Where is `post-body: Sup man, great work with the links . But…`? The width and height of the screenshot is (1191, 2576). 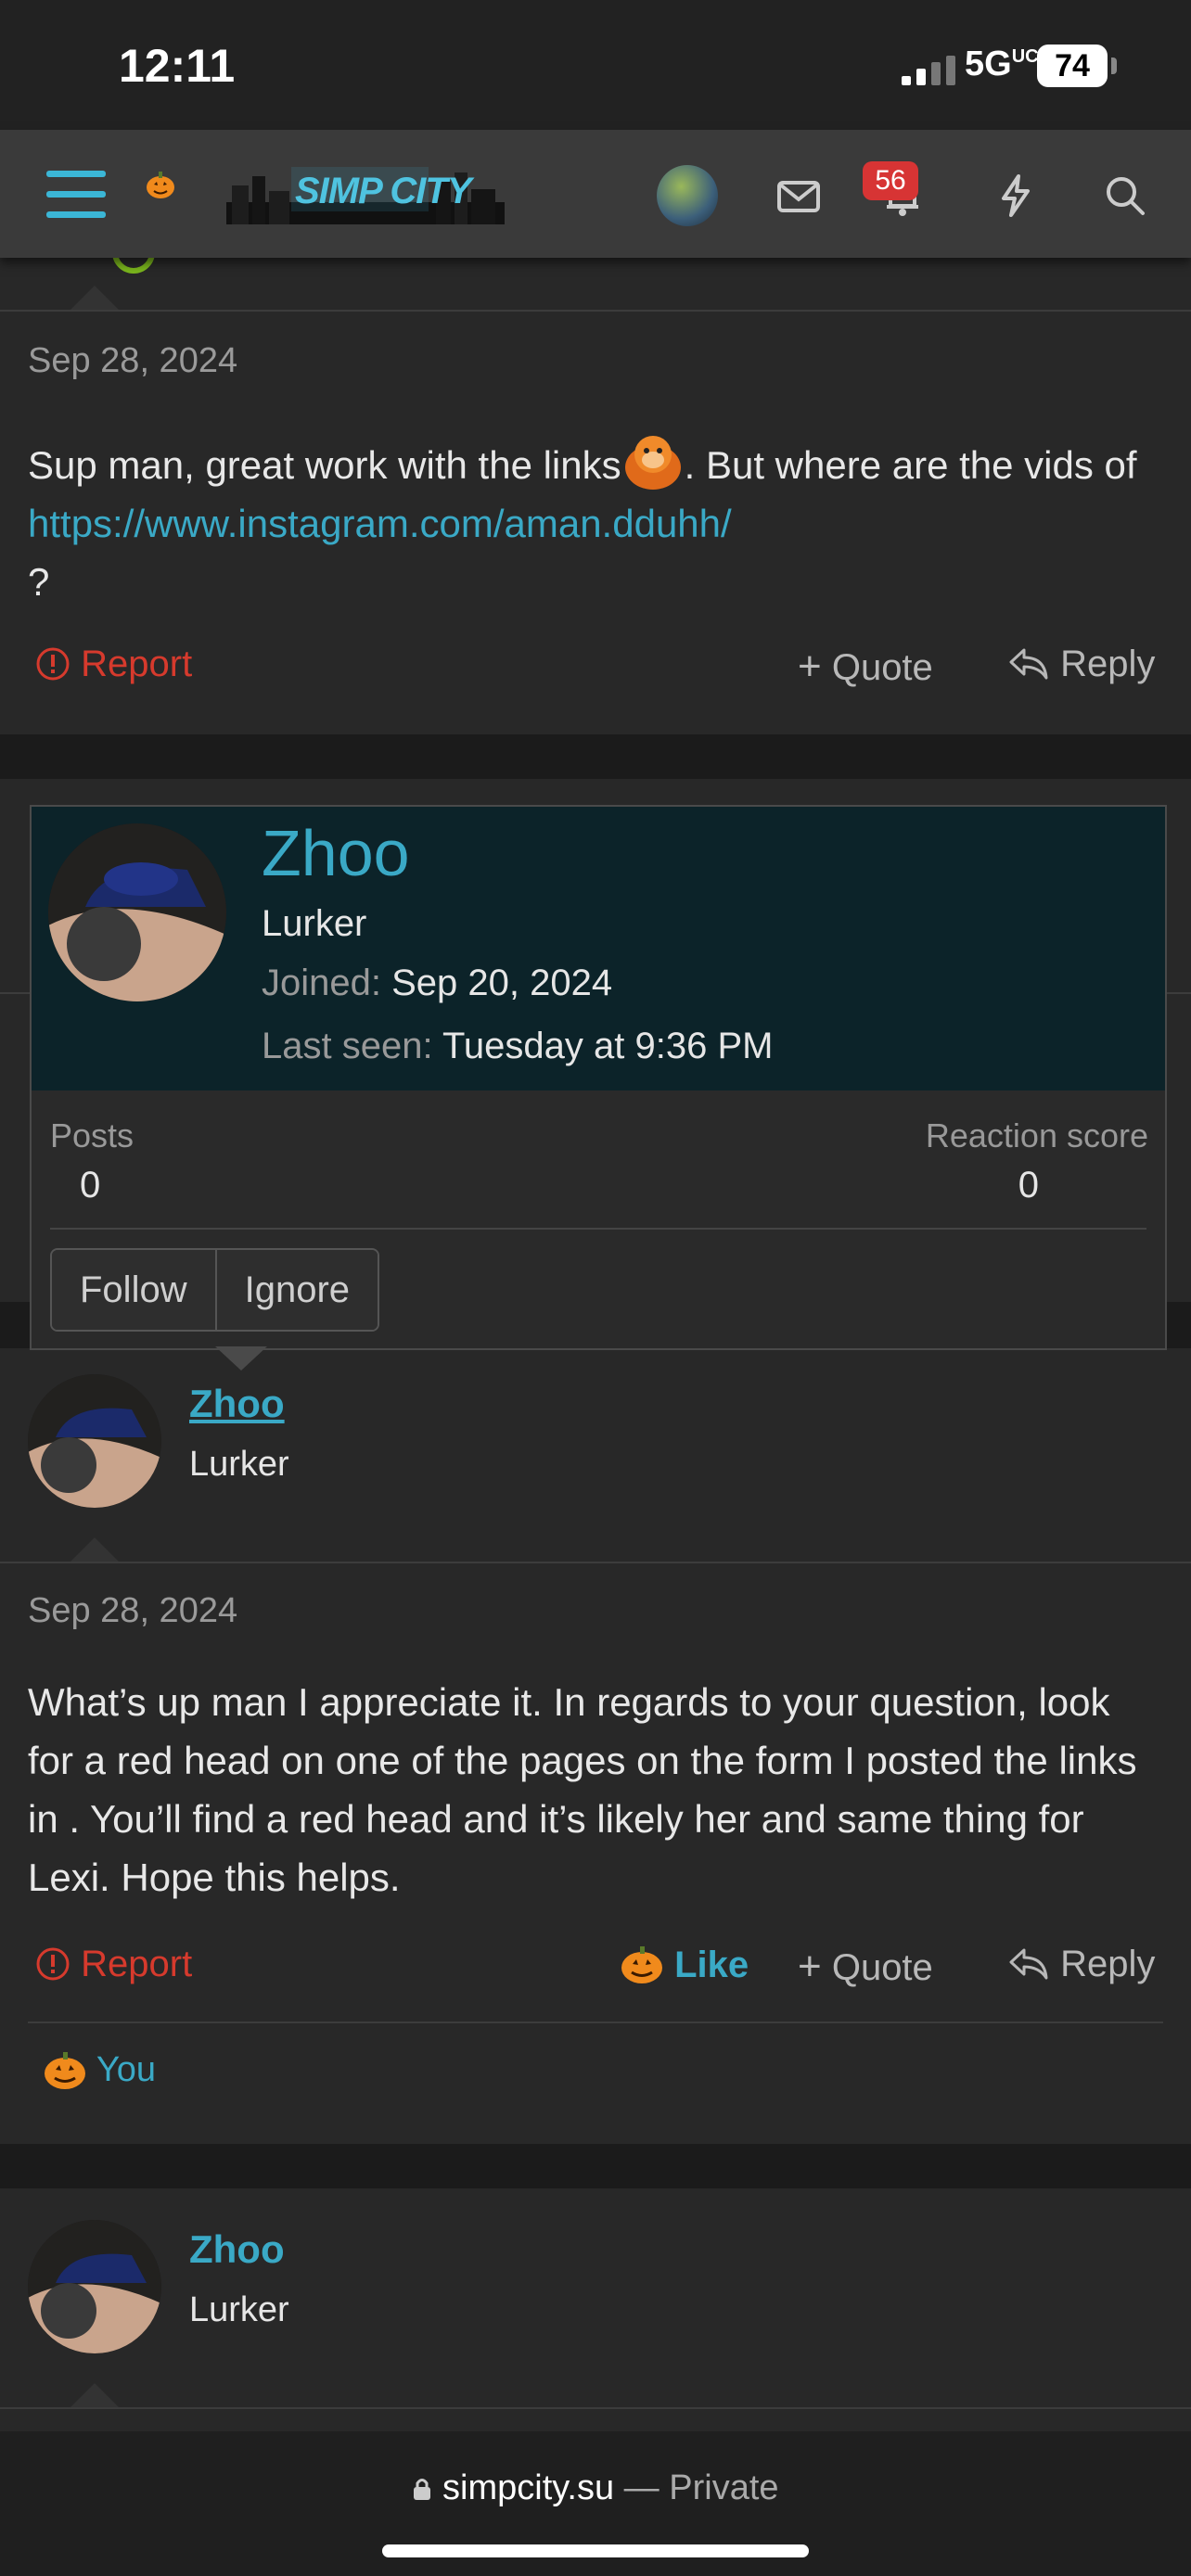 post-body: Sup man, great work with the links . But… is located at coordinates (593, 521).